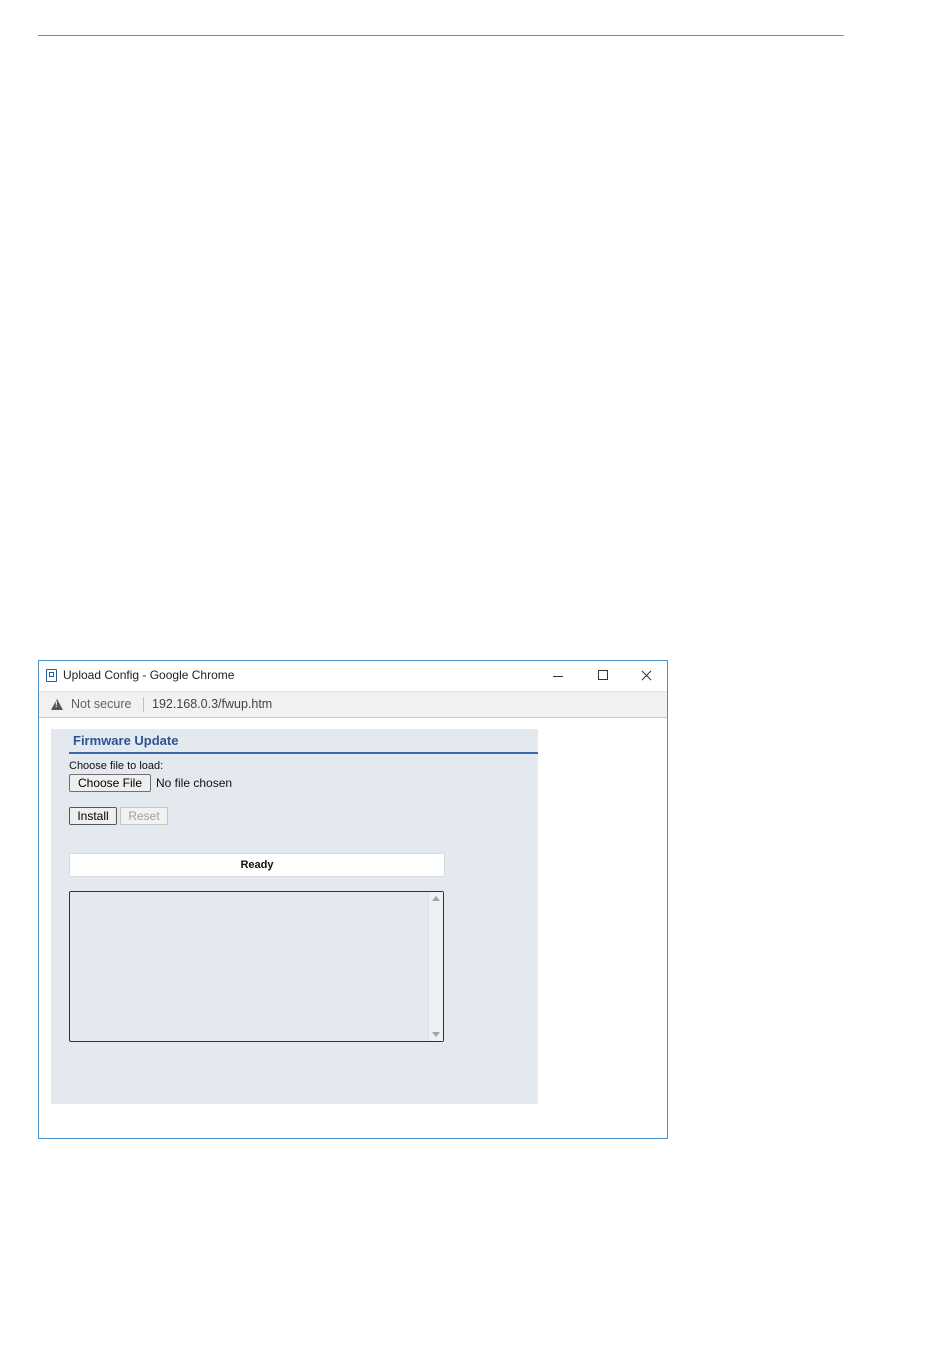 The image size is (950, 1369). What do you see at coordinates (194, 783) in the screenshot?
I see `file-status-text: No file chosen` at bounding box center [194, 783].